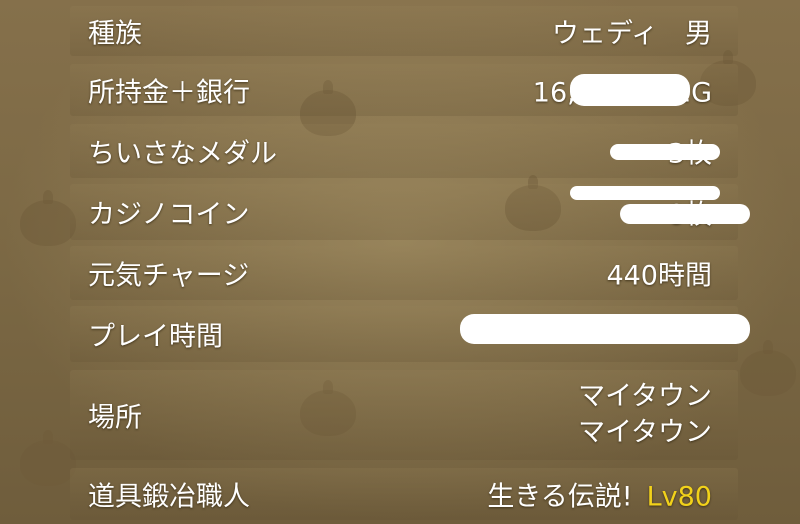 The height and width of the screenshot is (524, 800). Describe the element at coordinates (404, 494) in the screenshot. I see `row-craft-profession: 道具鍛冶職人 生きる伝説! Lv80` at that location.